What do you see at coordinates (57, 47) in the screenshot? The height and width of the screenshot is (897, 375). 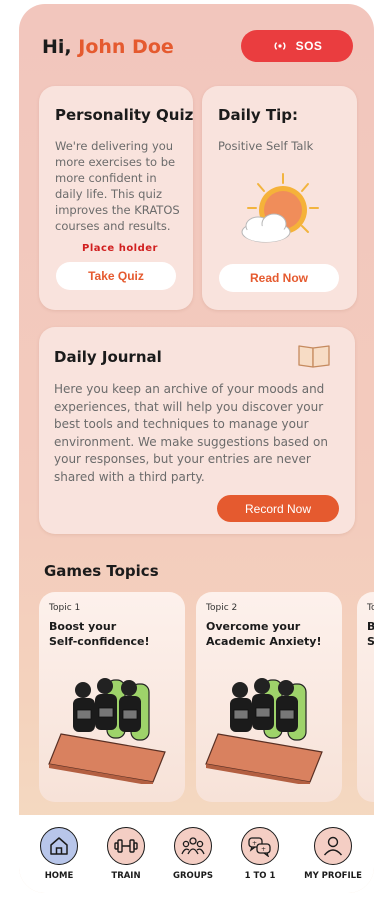 I see `greeting-prefix: Hi,` at bounding box center [57, 47].